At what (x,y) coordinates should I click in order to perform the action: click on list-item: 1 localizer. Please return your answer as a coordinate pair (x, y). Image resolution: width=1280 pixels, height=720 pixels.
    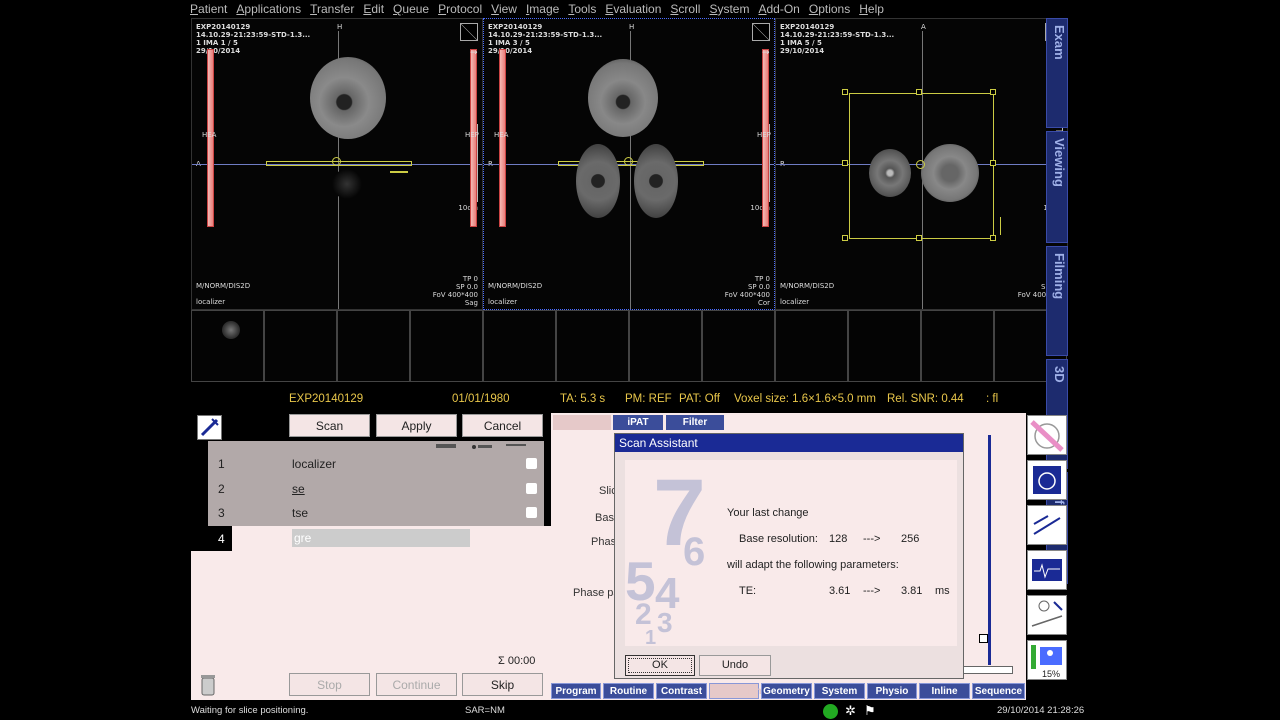
    Looking at the image, I should click on (376, 464).